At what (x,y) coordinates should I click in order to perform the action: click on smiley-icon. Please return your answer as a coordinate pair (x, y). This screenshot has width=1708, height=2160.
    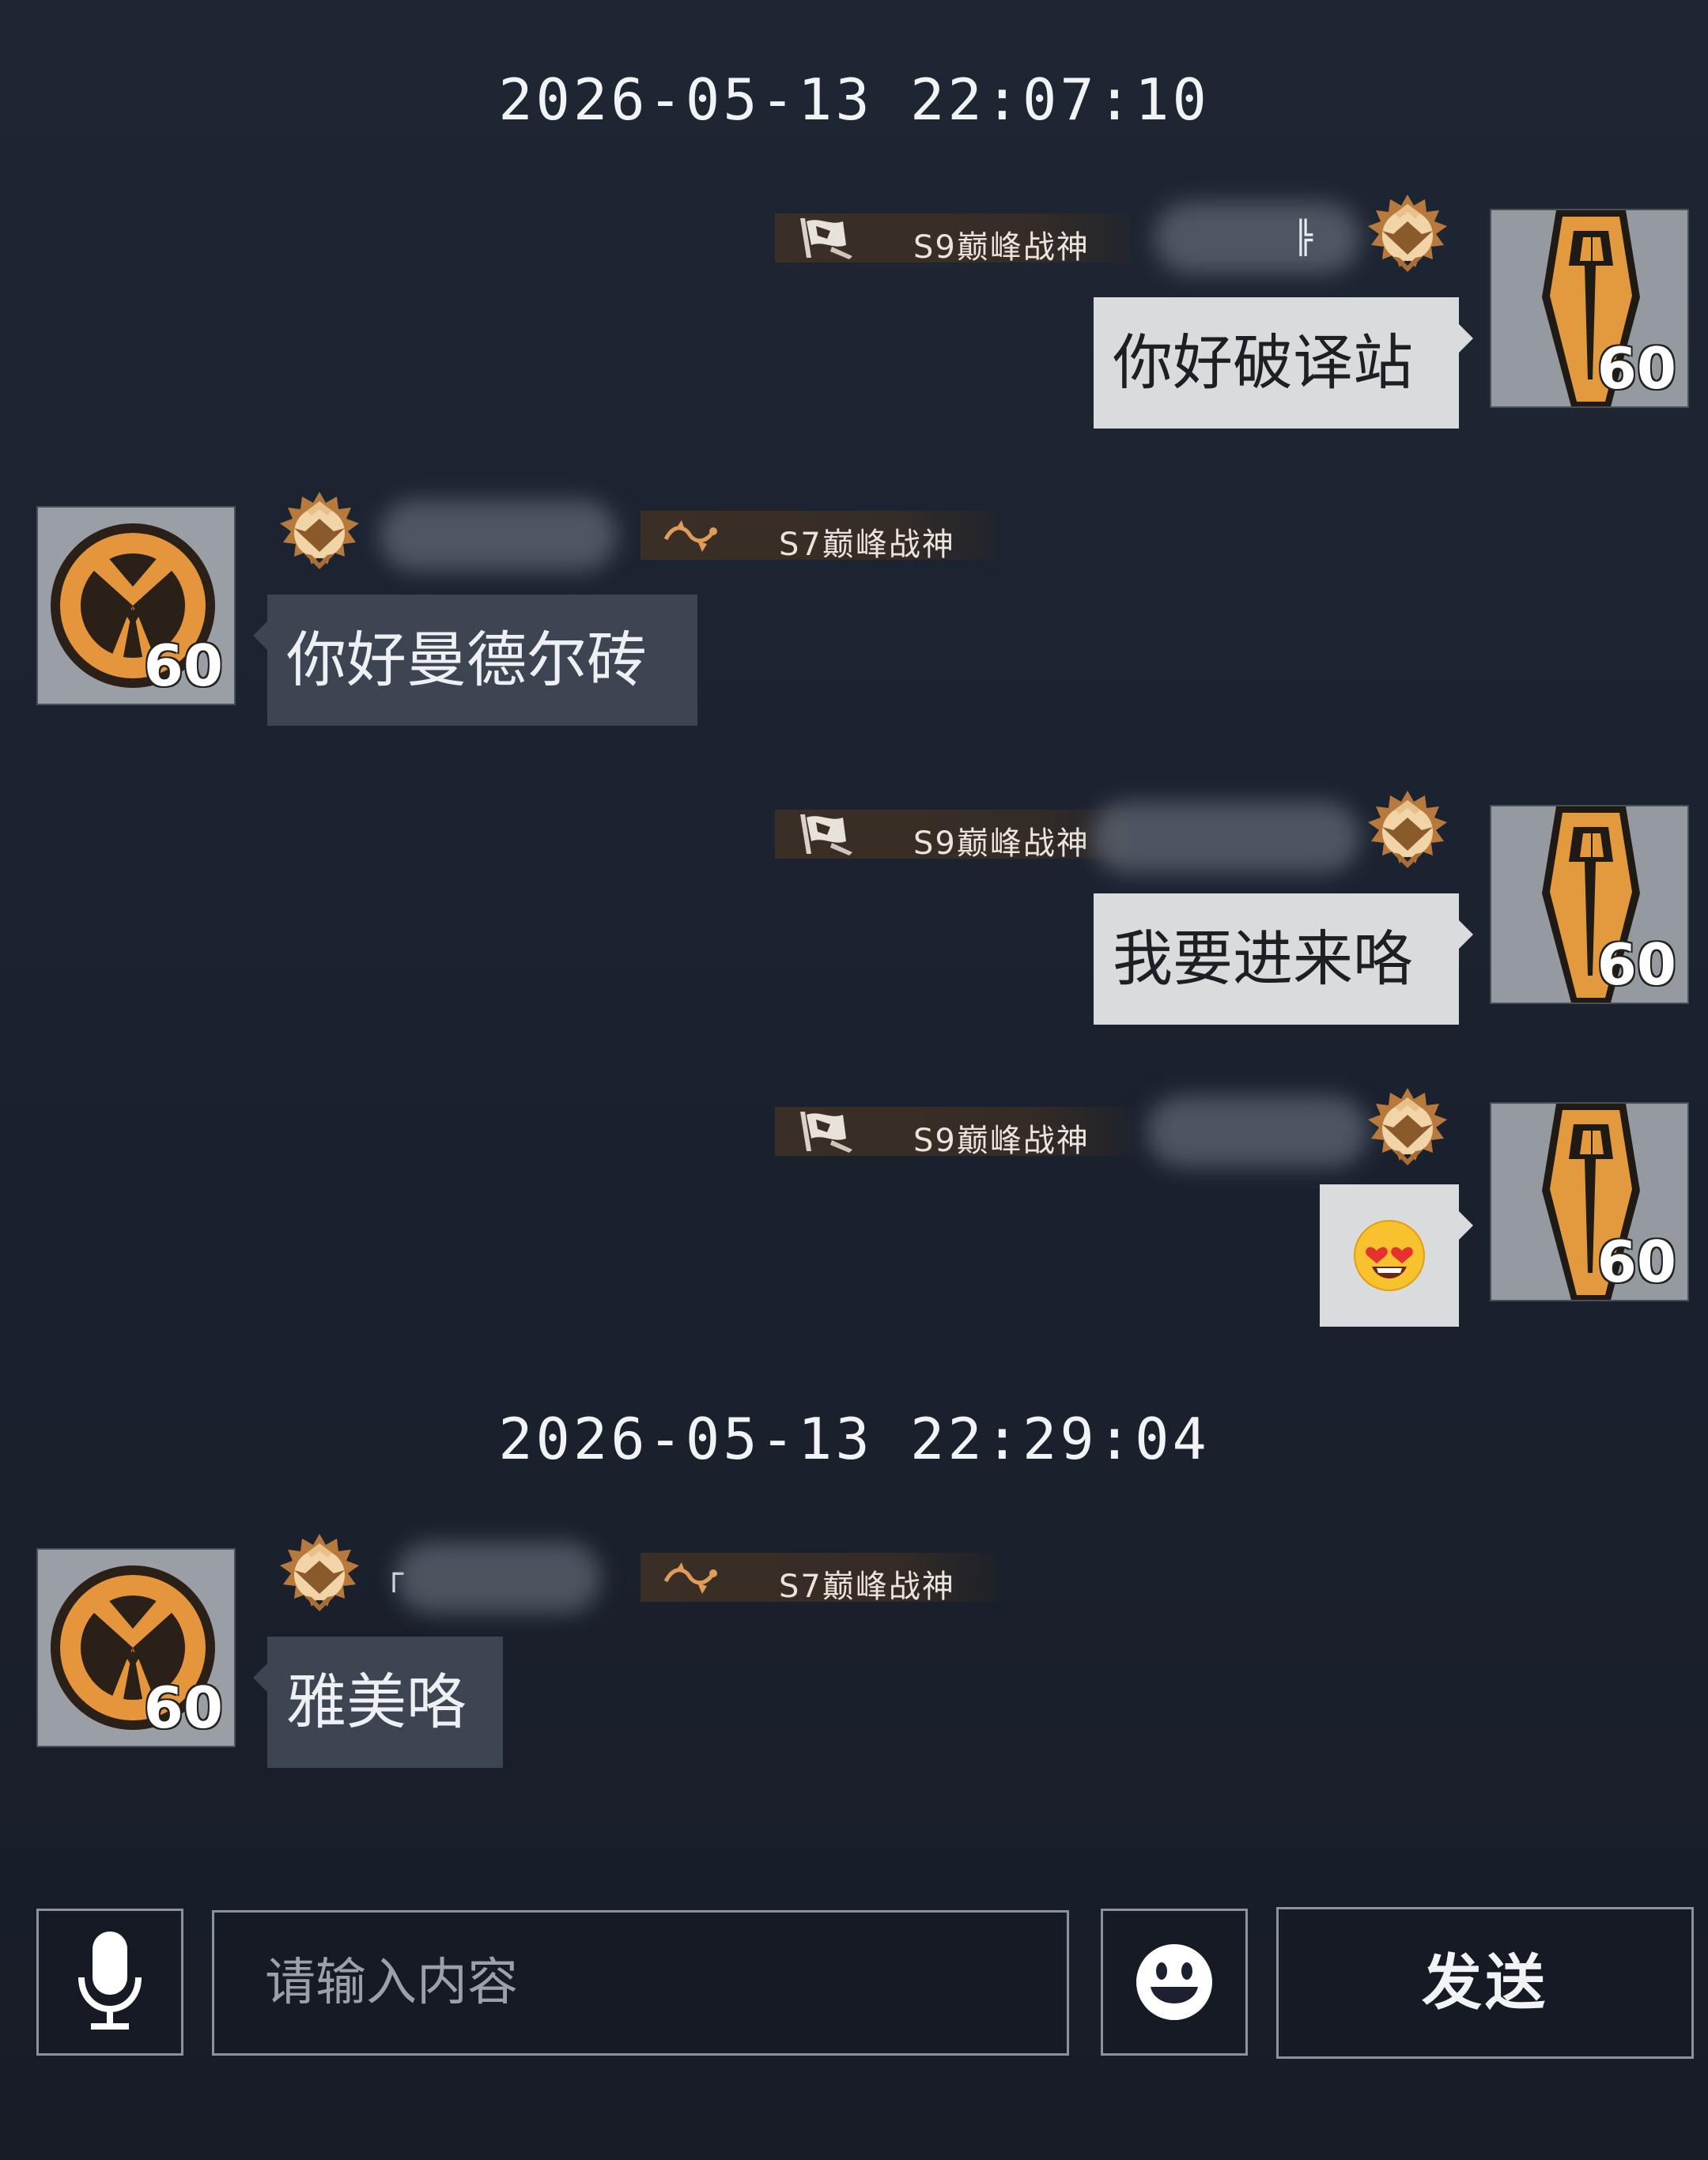
    Looking at the image, I should click on (1174, 1982).